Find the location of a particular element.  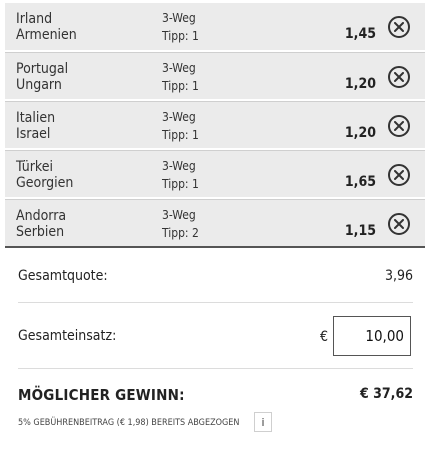

home-team: Italien is located at coordinates (36, 118).